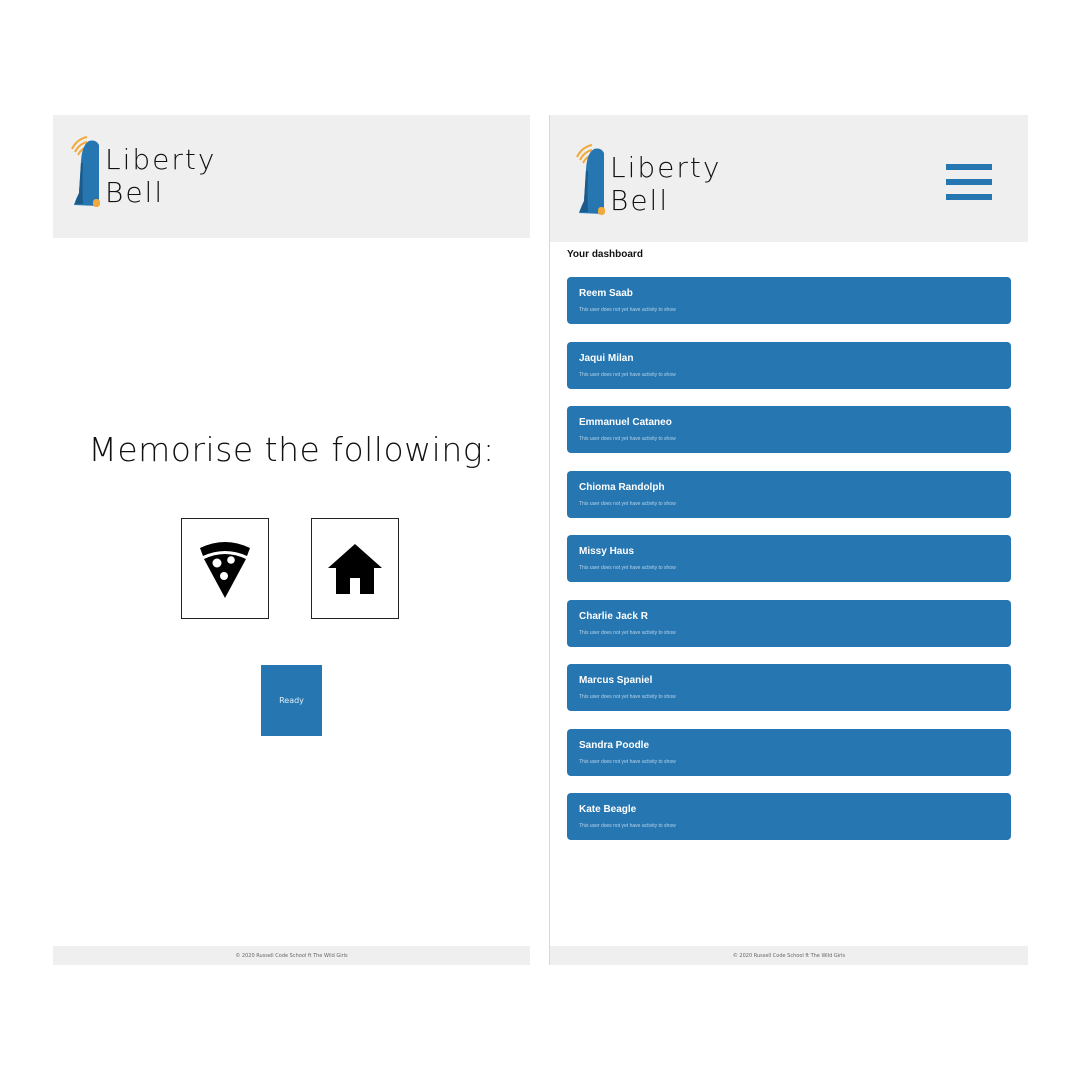 Image resolution: width=1080 pixels, height=1080 pixels. I want to click on memorise-heading: Memorise the following:, so click(291, 449).